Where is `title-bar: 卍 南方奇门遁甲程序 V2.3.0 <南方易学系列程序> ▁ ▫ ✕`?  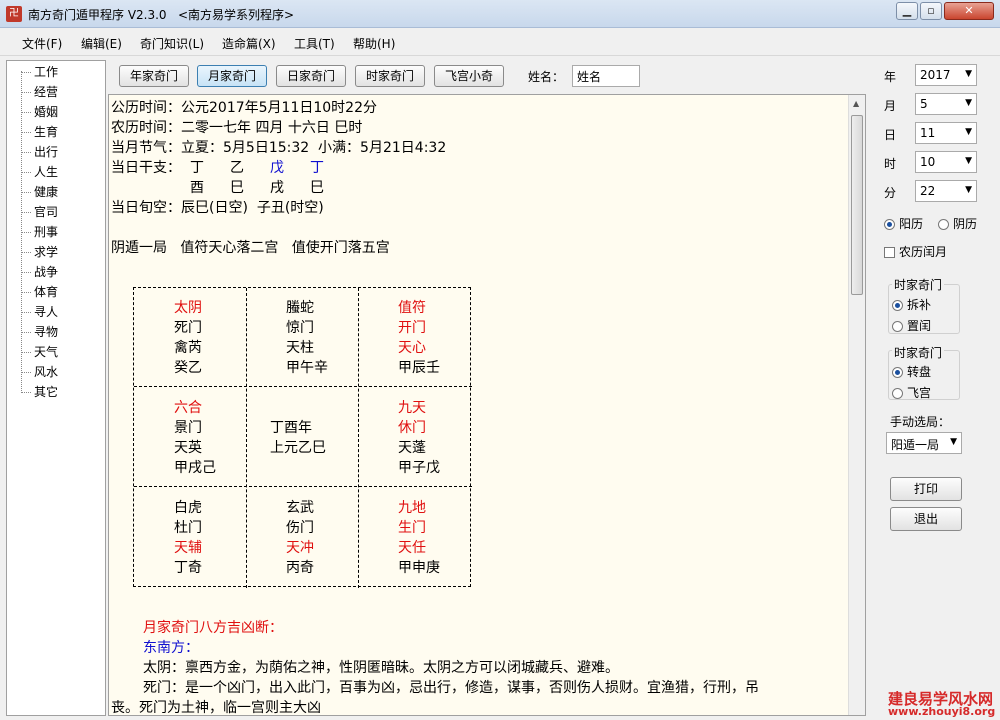 title-bar: 卍 南方奇门遁甲程序 V2.3.0 <南方易学系列程序> ▁ ▫ ✕ is located at coordinates (500, 14).